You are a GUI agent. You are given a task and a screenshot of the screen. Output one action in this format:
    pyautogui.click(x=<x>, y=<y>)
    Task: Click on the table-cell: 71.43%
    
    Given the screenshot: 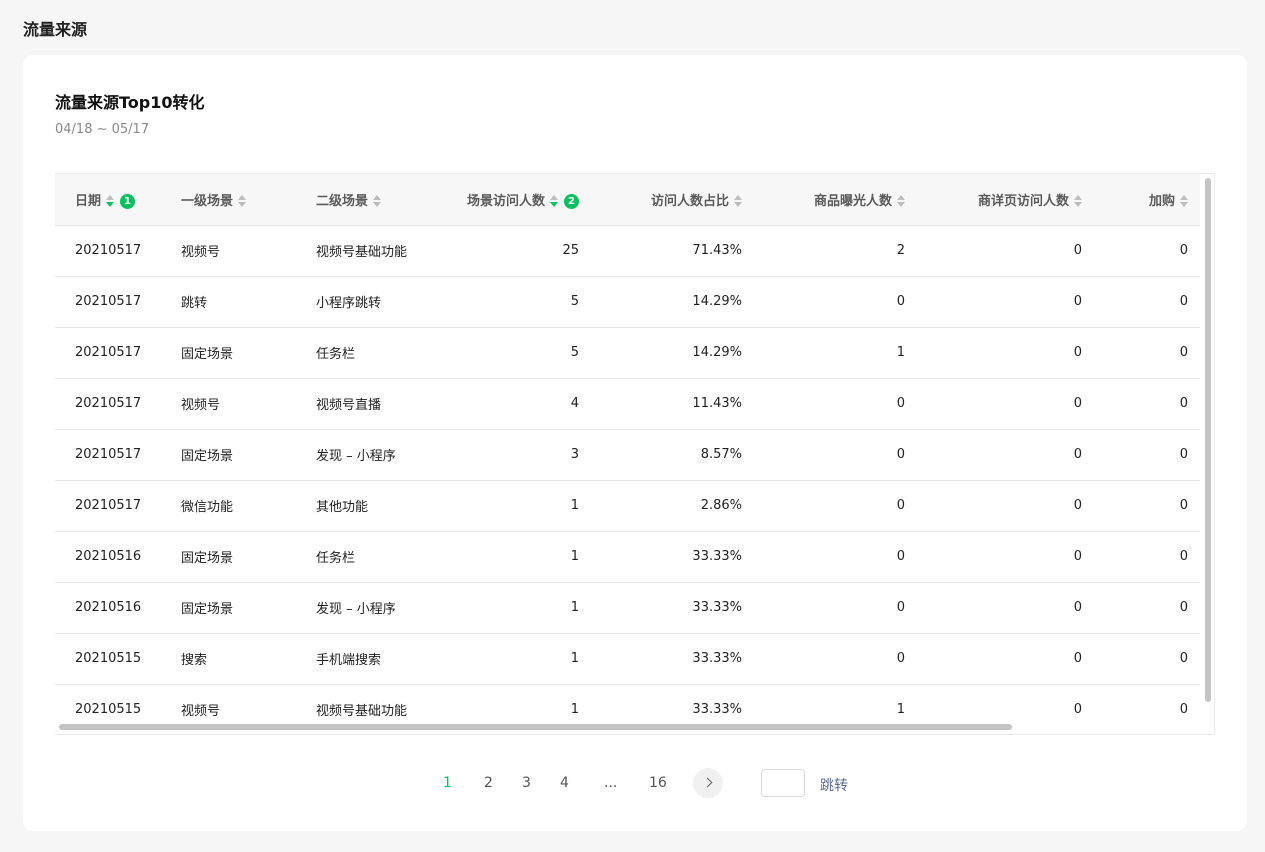 What is the action you would take?
    pyautogui.click(x=717, y=250)
    